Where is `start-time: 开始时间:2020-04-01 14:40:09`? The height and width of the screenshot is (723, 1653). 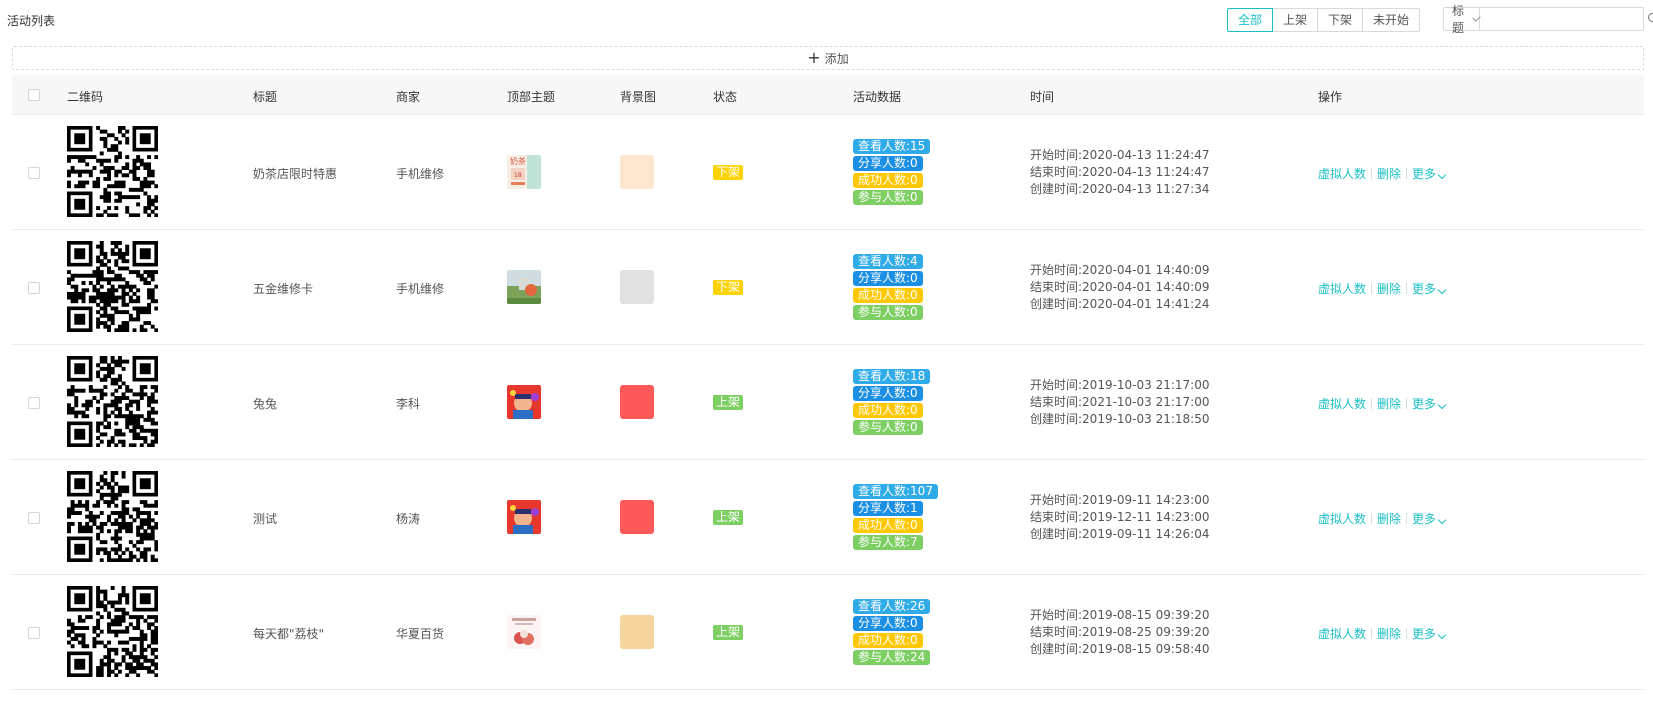
start-time: 开始时间:2020-04-01 14:40:09 is located at coordinates (1120, 270).